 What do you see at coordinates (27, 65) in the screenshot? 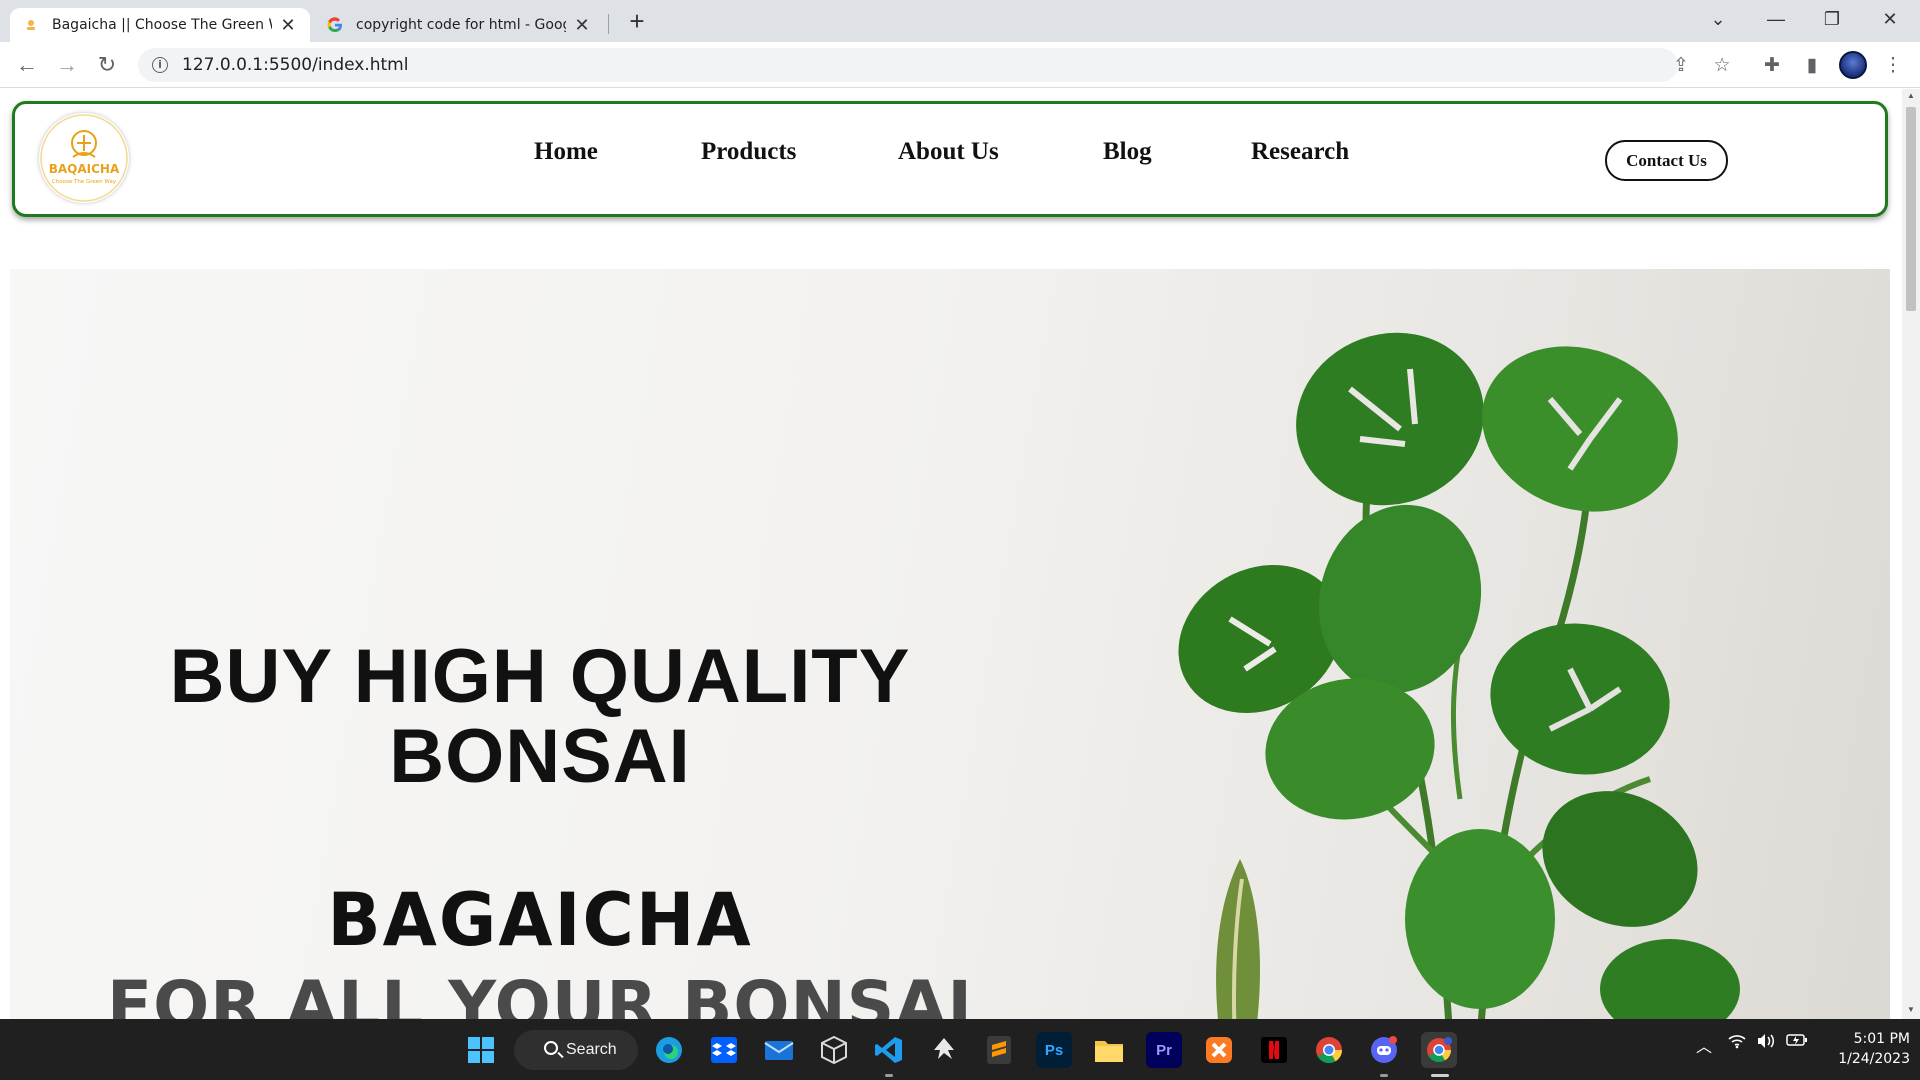
I see `back-button: ←` at bounding box center [27, 65].